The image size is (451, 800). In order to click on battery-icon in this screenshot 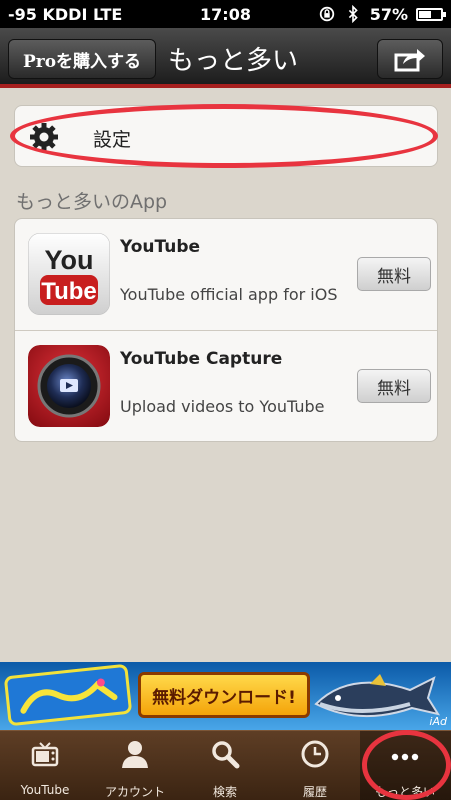, I will do `click(431, 14)`.